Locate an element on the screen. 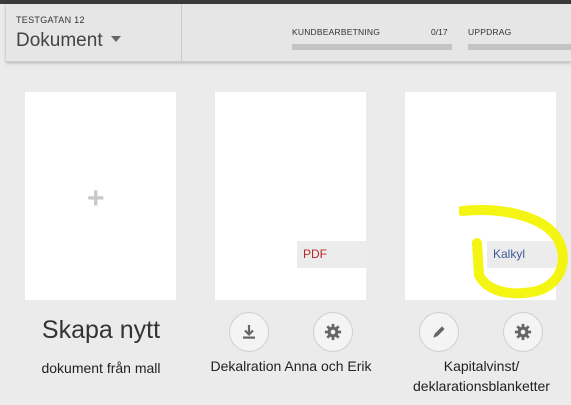  download-icon is located at coordinates (249, 332).